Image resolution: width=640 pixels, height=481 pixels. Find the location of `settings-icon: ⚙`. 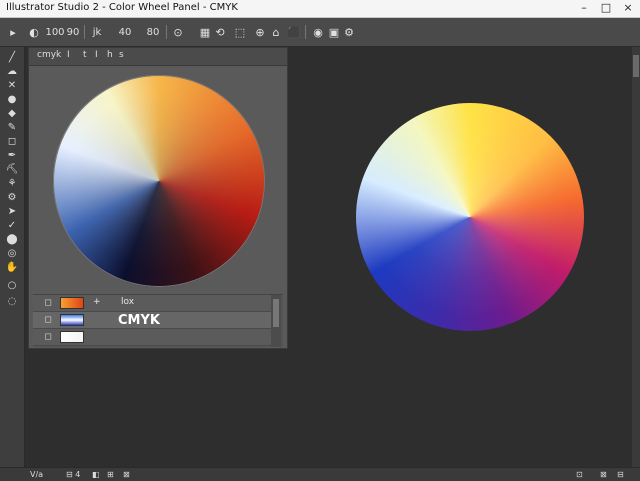

settings-icon: ⚙ is located at coordinates (349, 32).